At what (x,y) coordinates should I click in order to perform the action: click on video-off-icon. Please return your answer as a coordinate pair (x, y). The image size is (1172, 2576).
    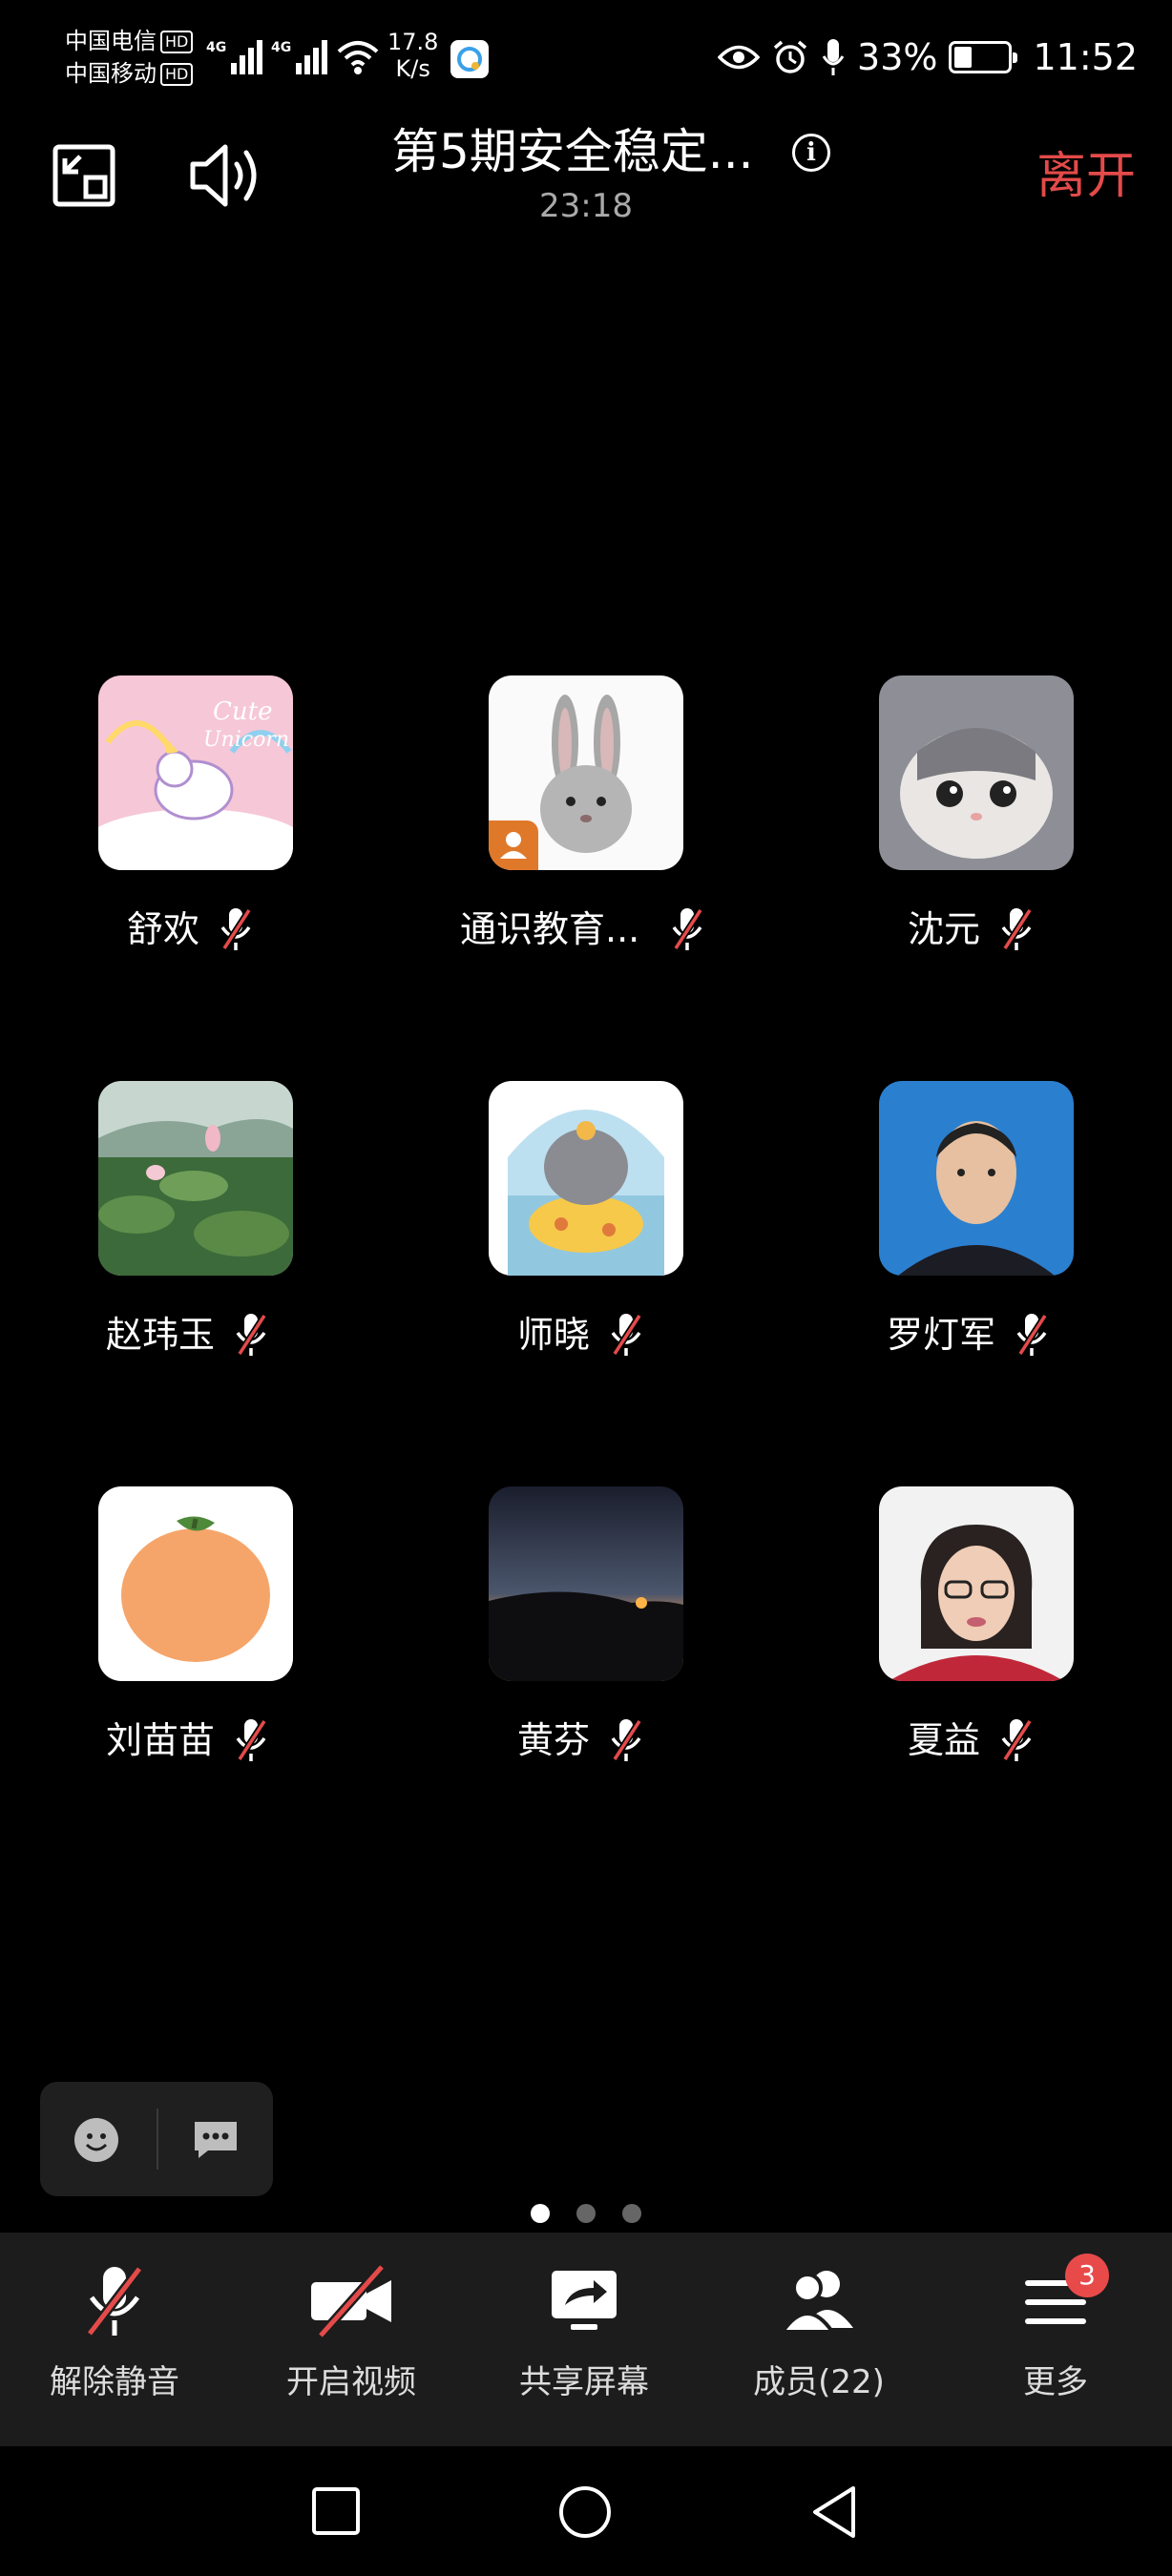
    Looking at the image, I should click on (351, 2301).